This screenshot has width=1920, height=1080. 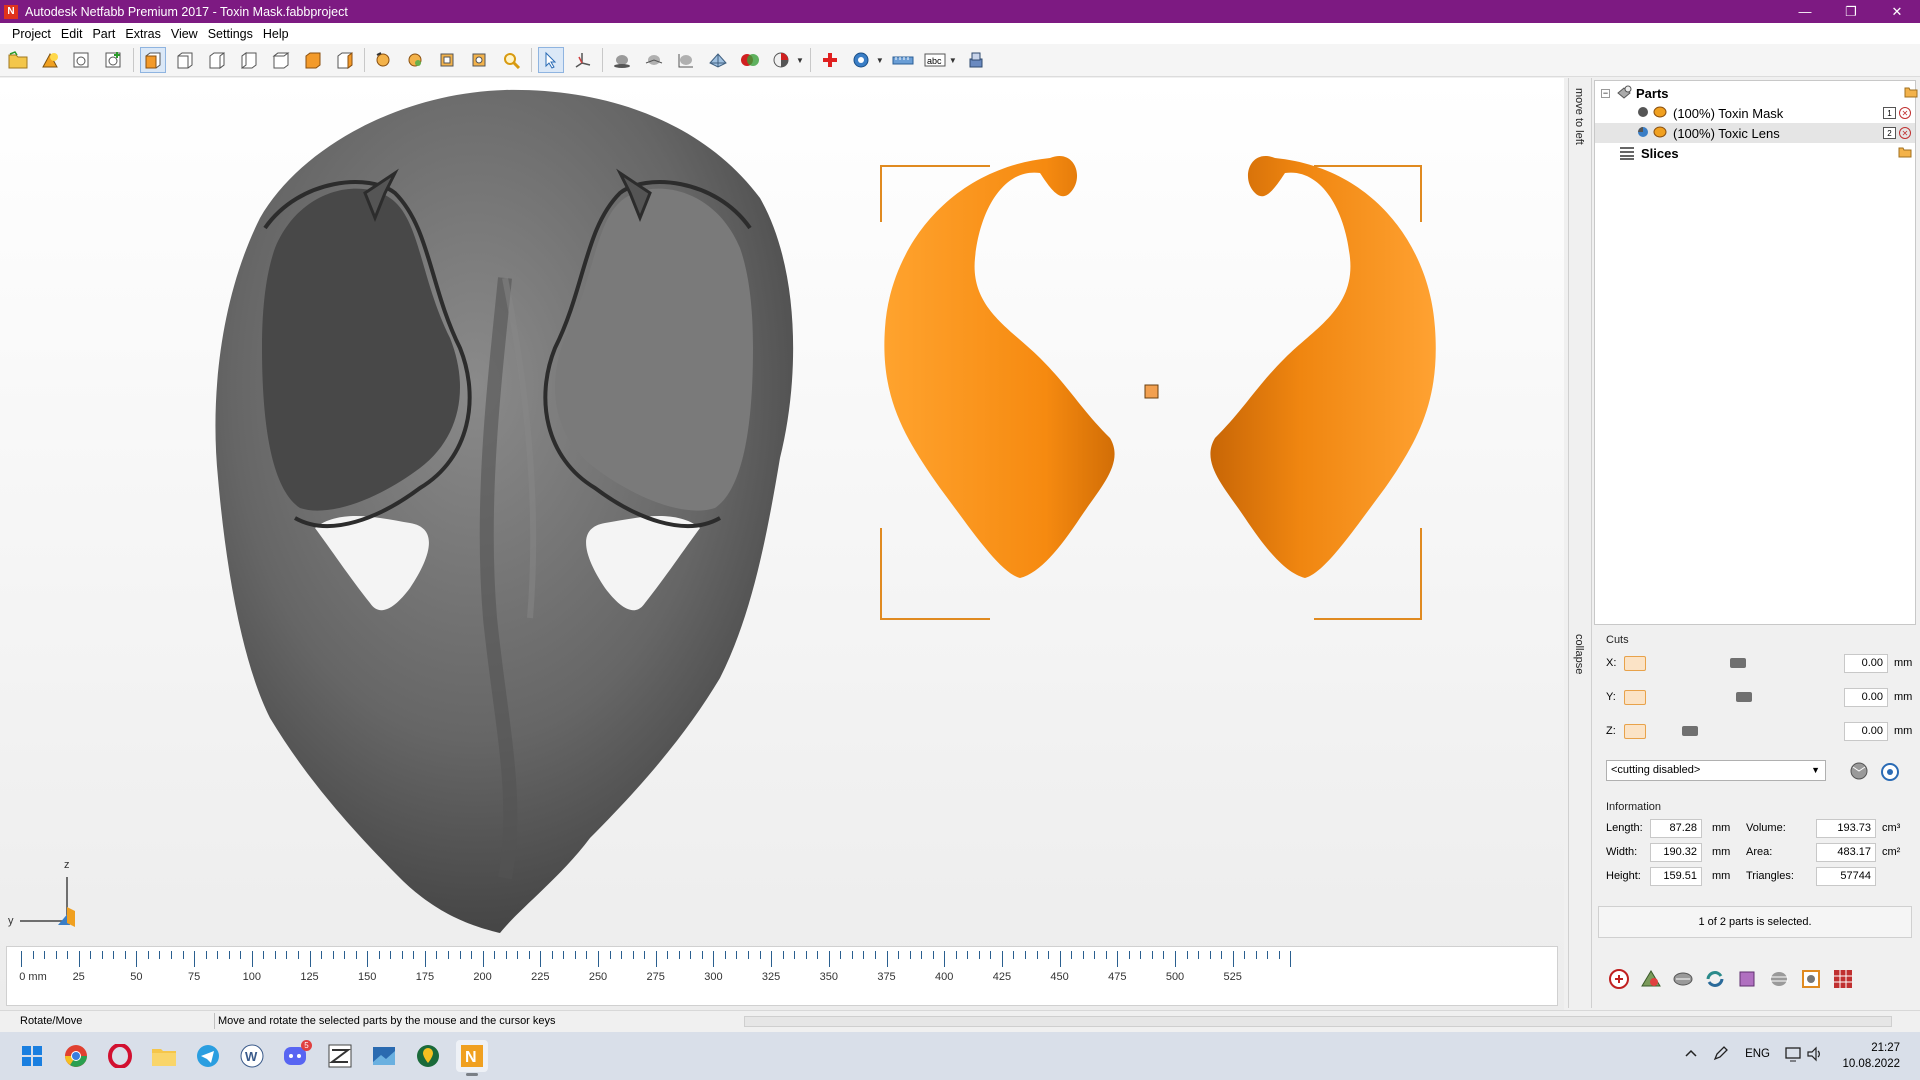 I want to click on menu-help: Help, so click(x=276, y=34).